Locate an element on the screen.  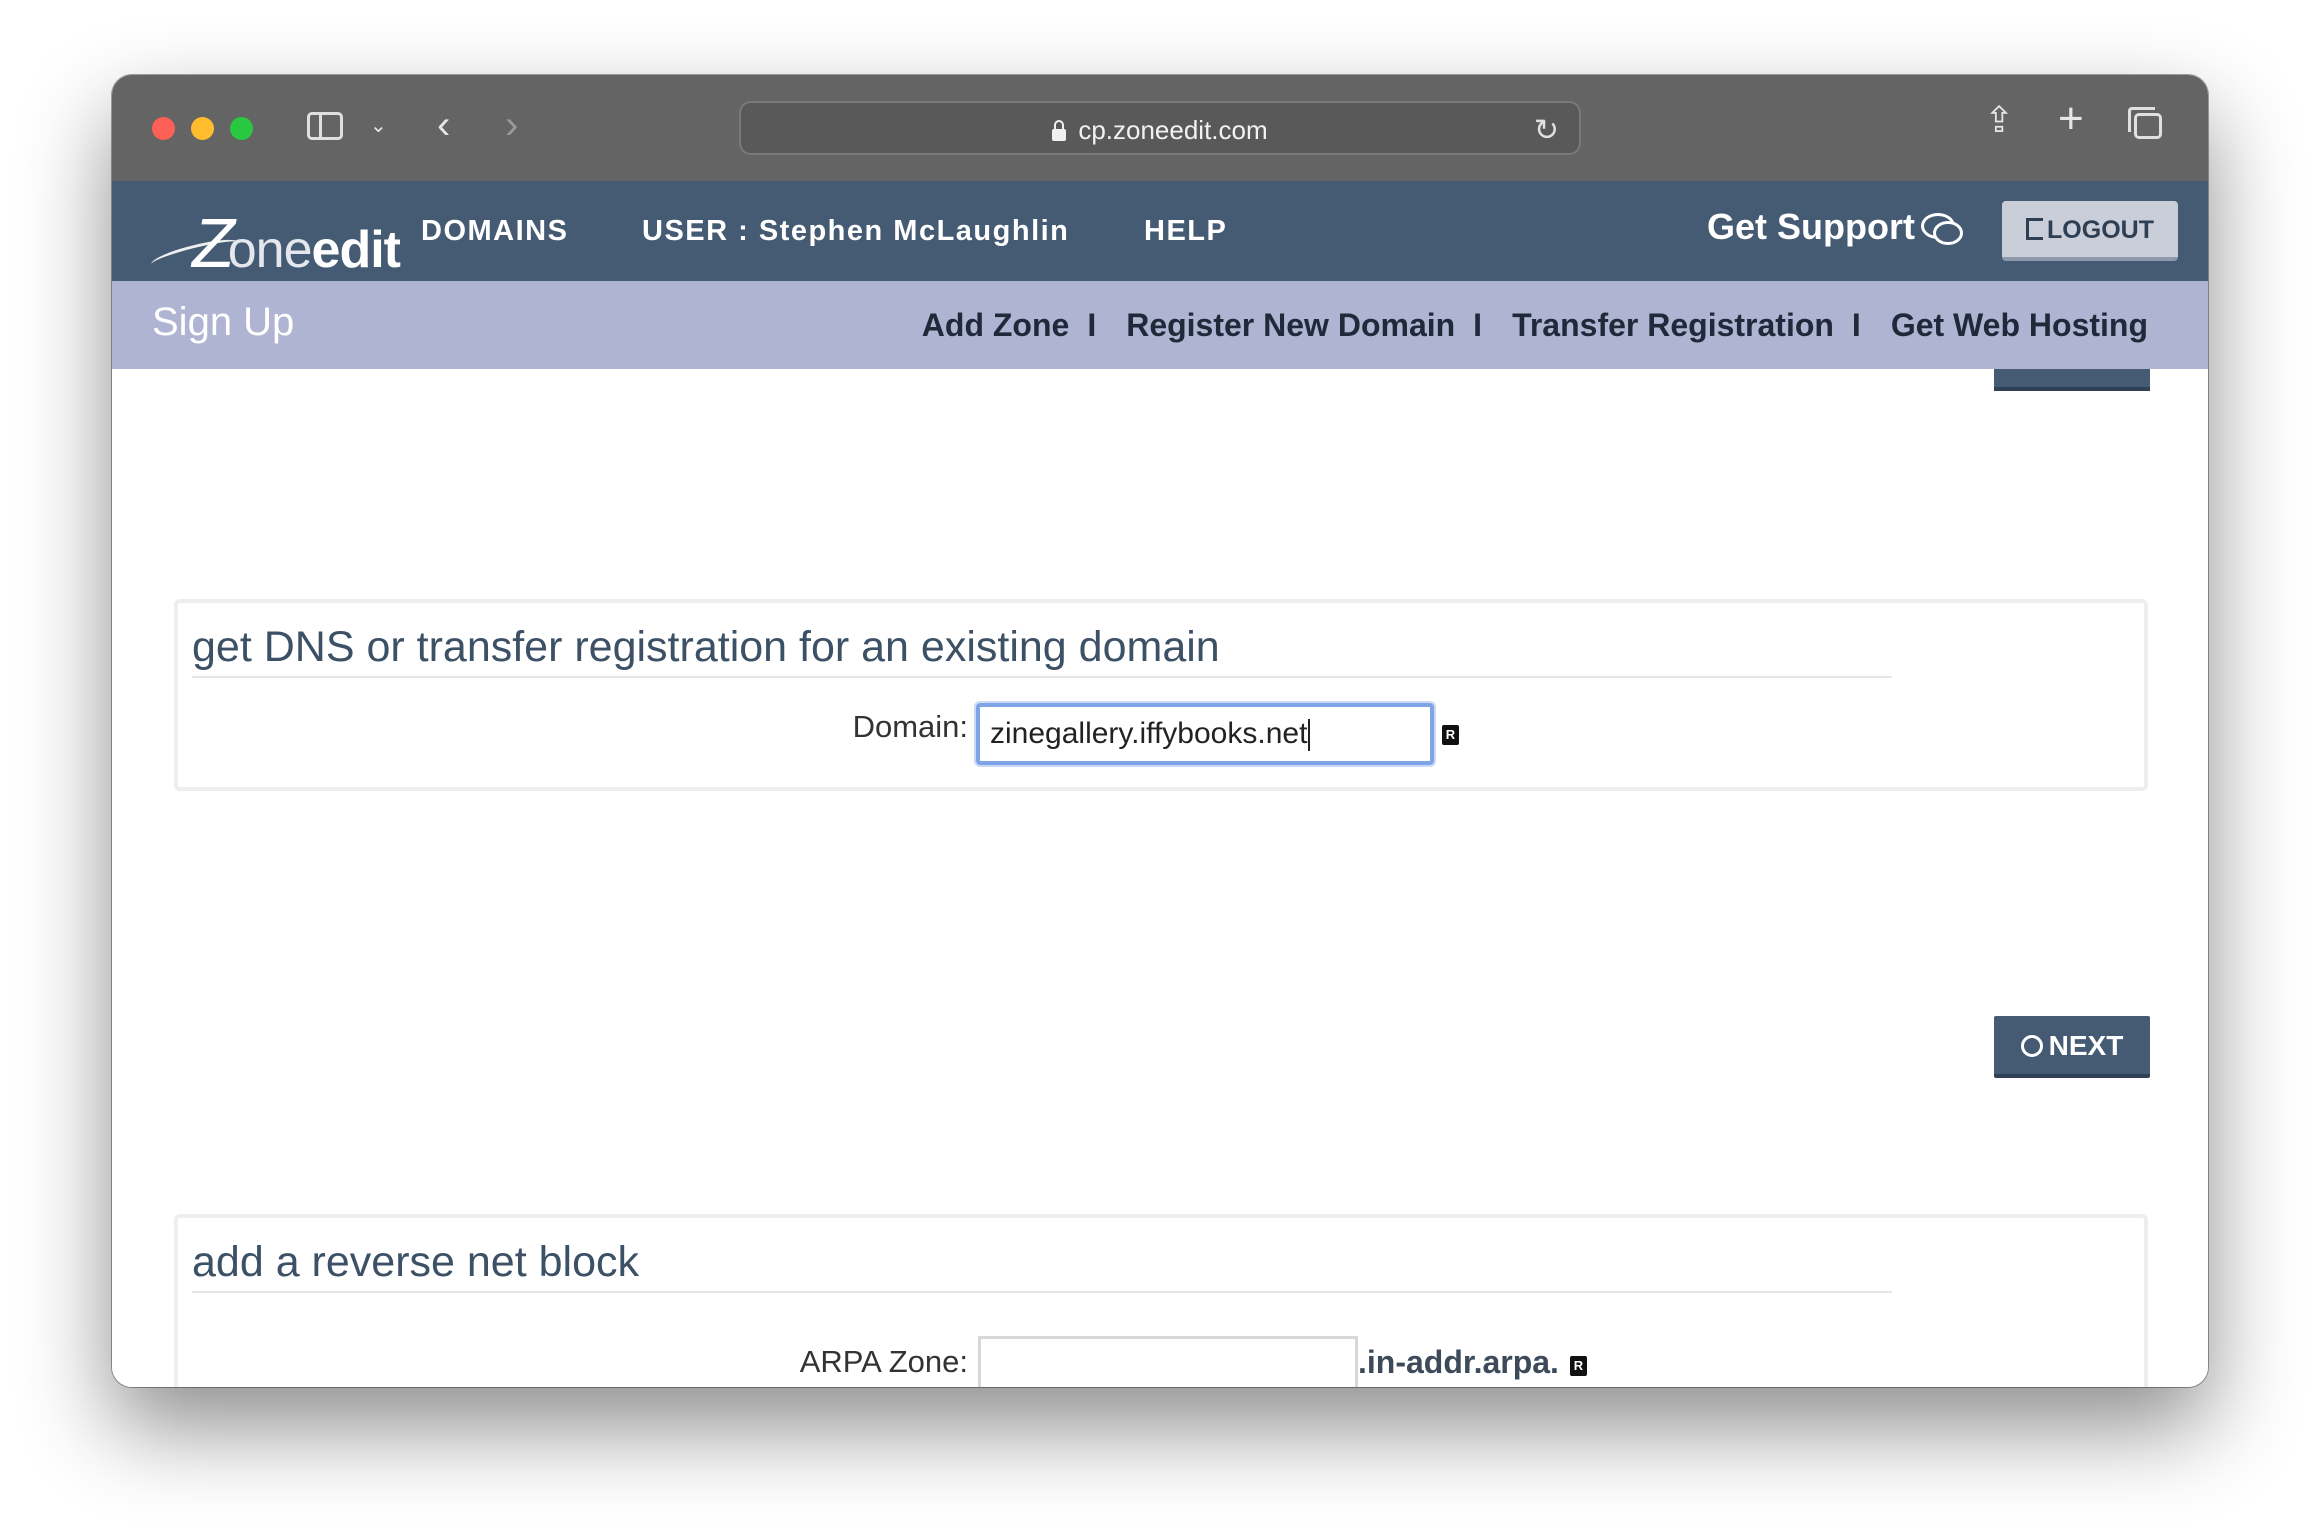
url-text: cp.zoneedit.com is located at coordinates (1173, 130).